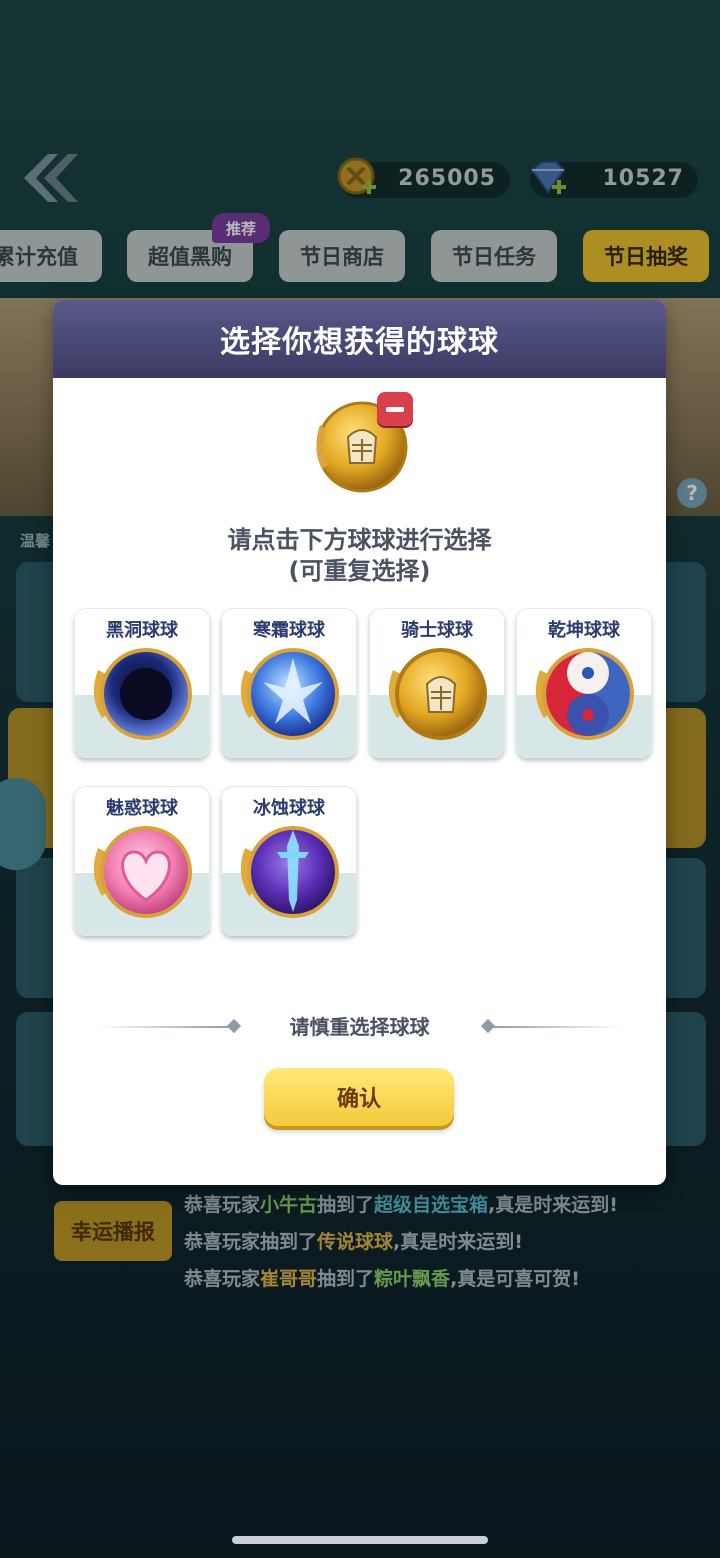 This screenshot has width=720, height=1558. Describe the element at coordinates (643, 178) in the screenshot. I see `gem-amount: 10527` at that location.